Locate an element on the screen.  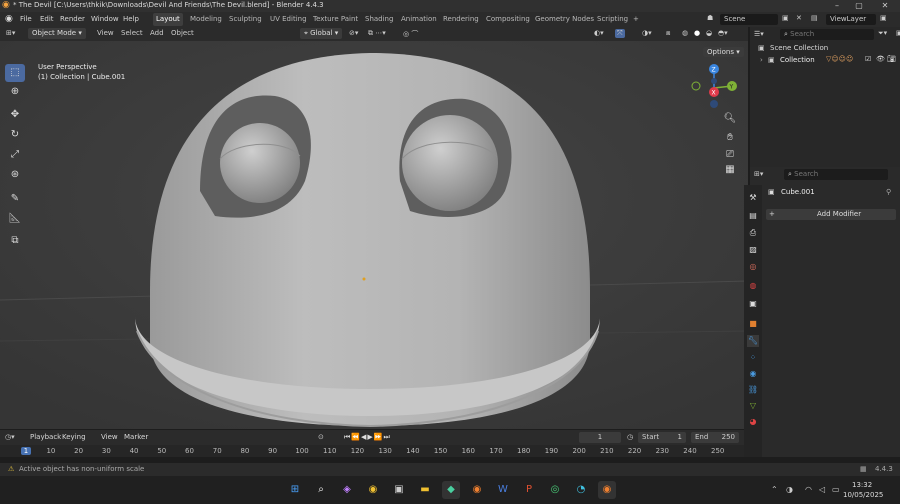
expand-chevron-icon: › is located at coordinates (761, 60).